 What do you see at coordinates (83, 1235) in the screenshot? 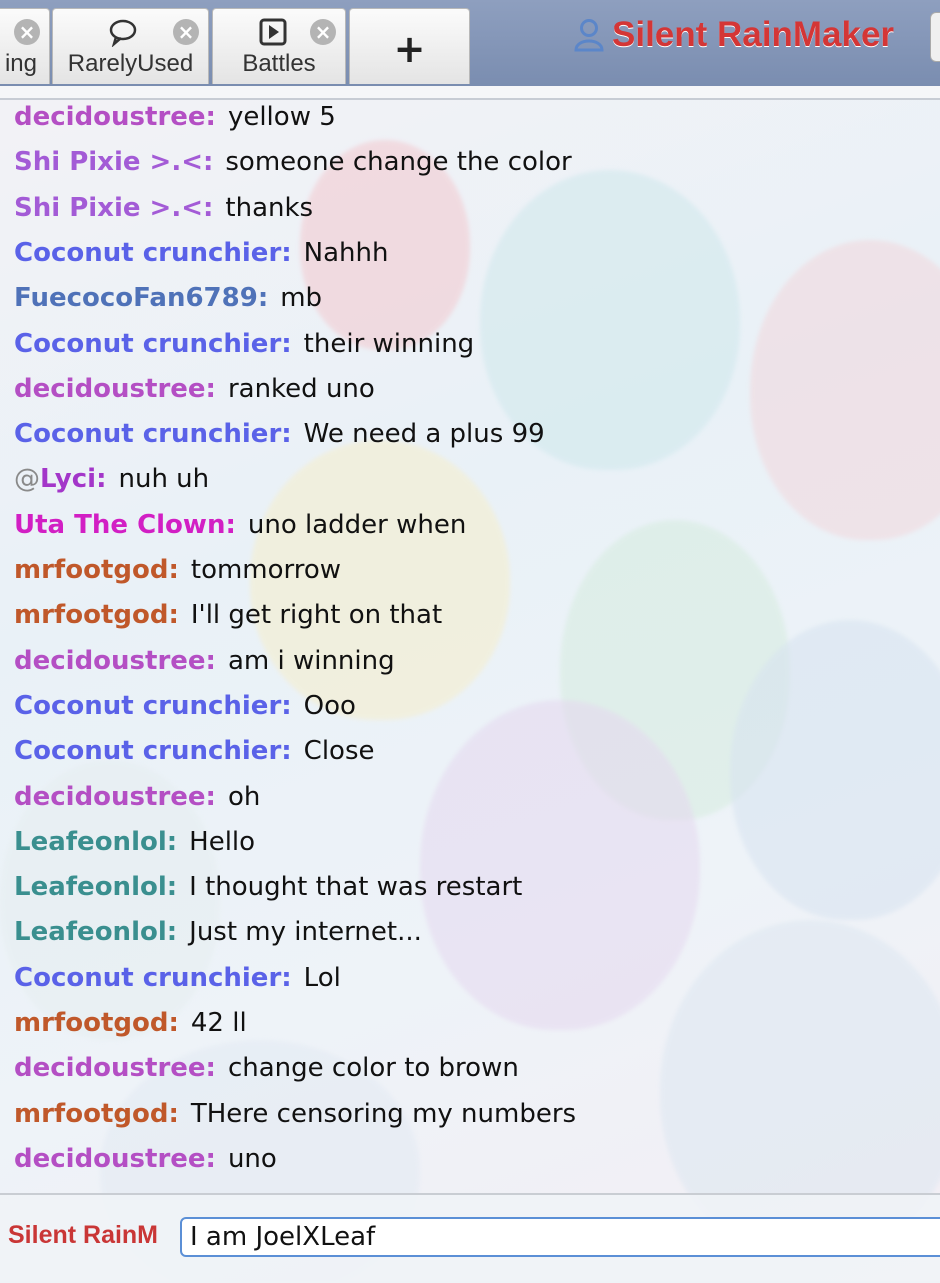
I see `compose-username: Silent RainM` at bounding box center [83, 1235].